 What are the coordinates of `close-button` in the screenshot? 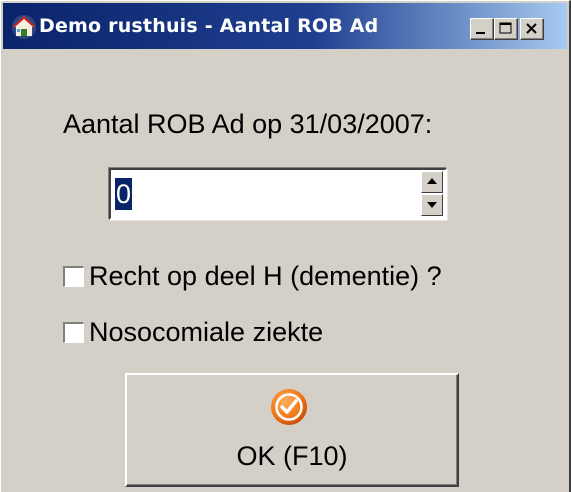 It's located at (532, 29).